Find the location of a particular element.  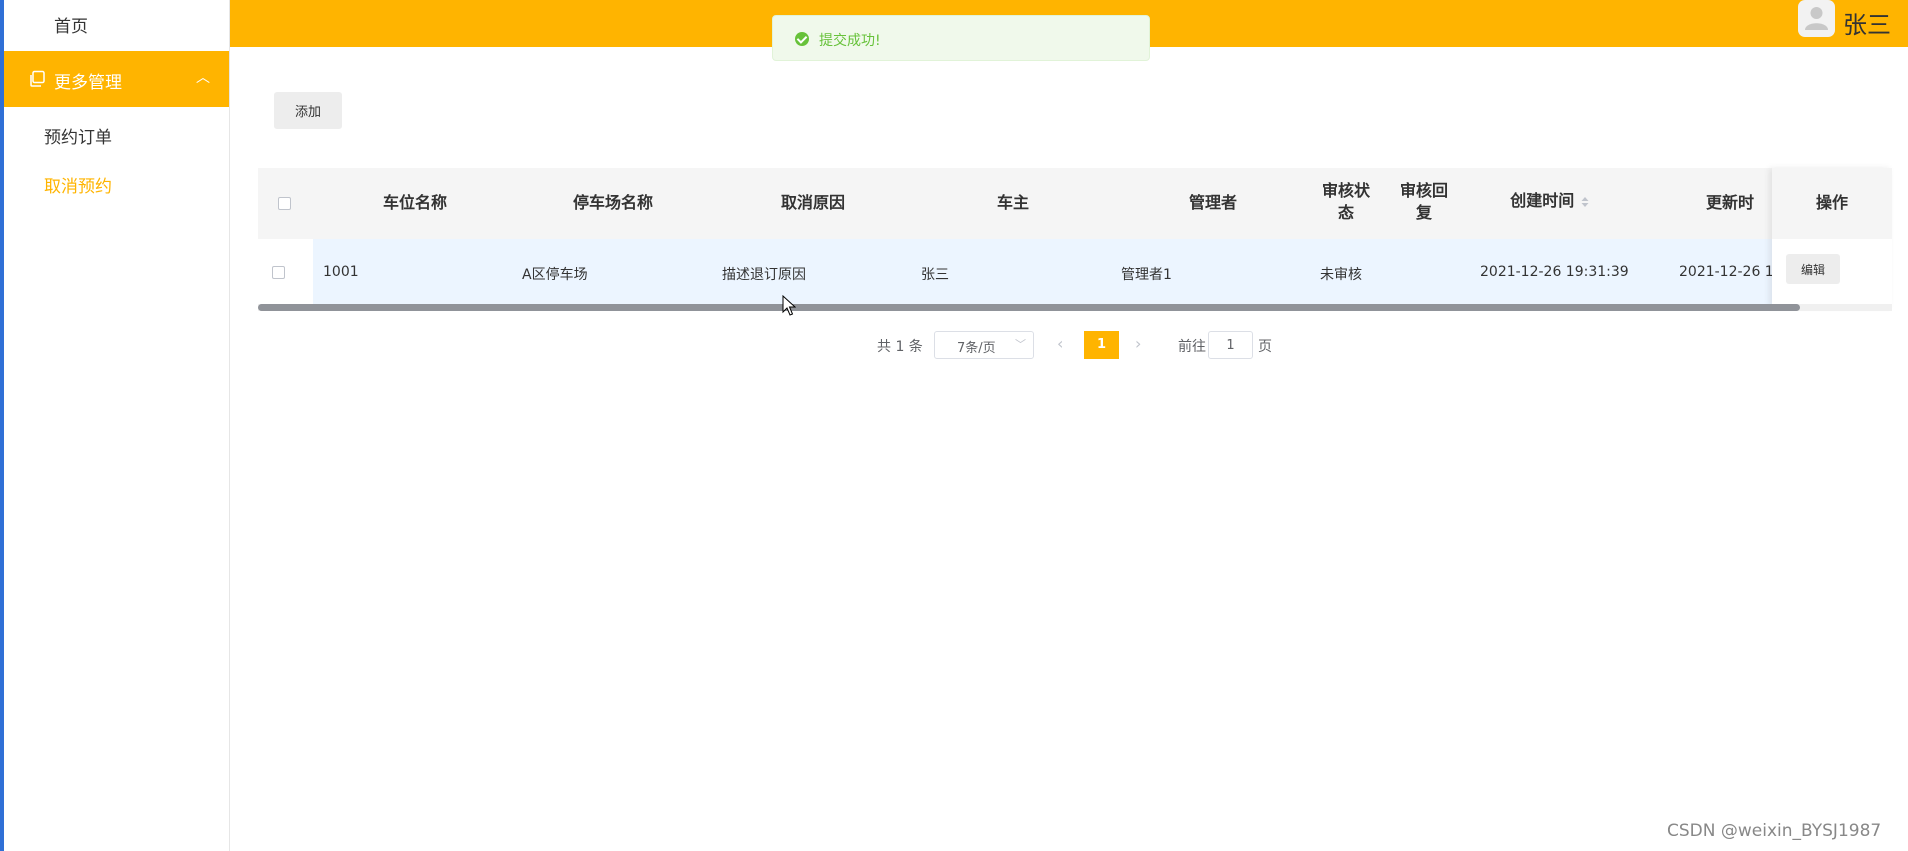

column-header-lot-name: 停车场名称 is located at coordinates (612, 202).